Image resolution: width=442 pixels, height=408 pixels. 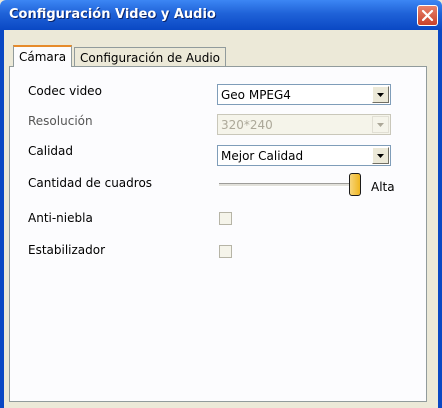 I want to click on quality-value: Mejor Calidad, so click(x=262, y=156).